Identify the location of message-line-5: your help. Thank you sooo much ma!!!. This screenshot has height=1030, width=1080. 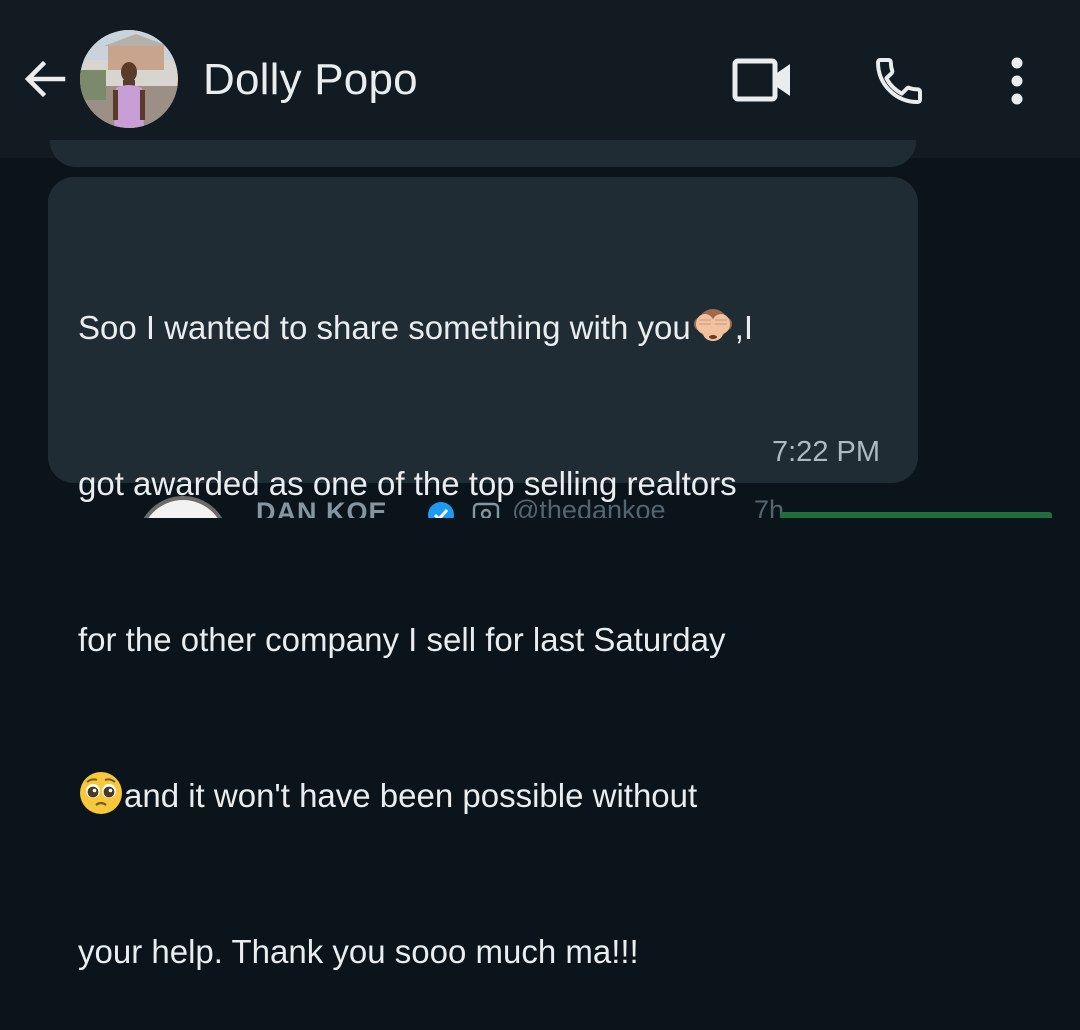
(358, 951).